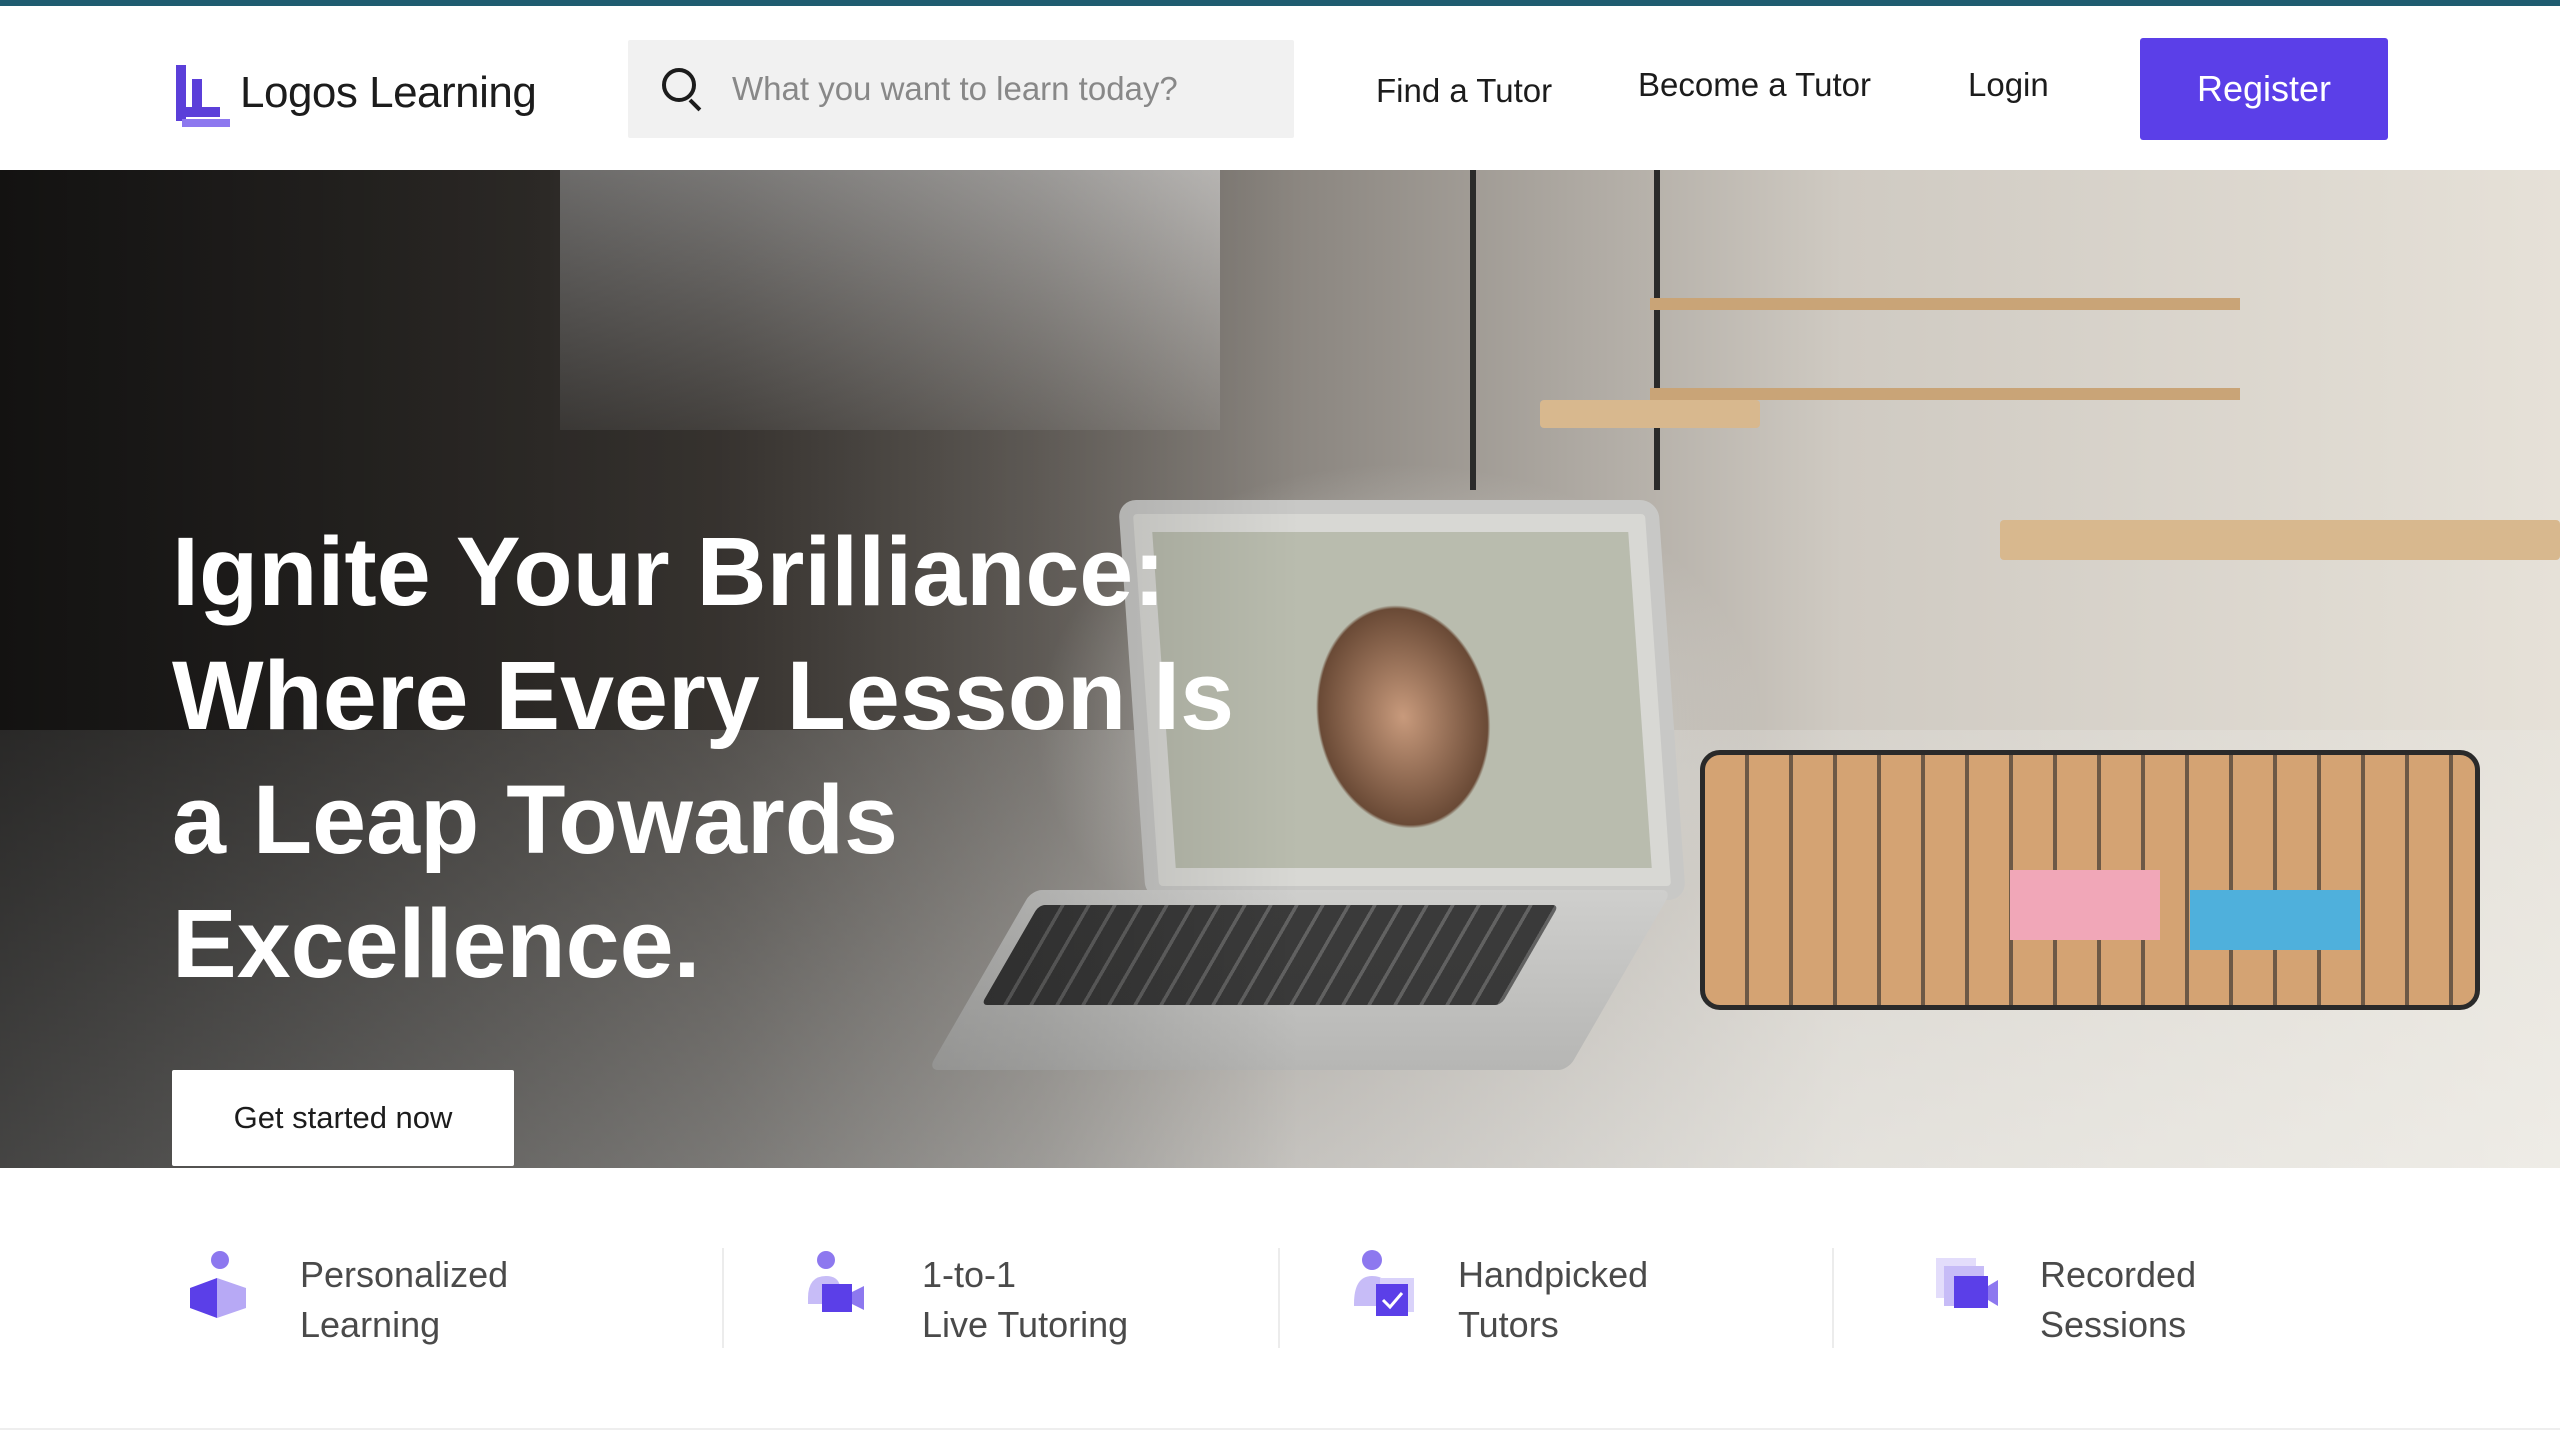 Image resolution: width=2560 pixels, height=1432 pixels. I want to click on recorded-sessions-icon, so click(1967, 1283).